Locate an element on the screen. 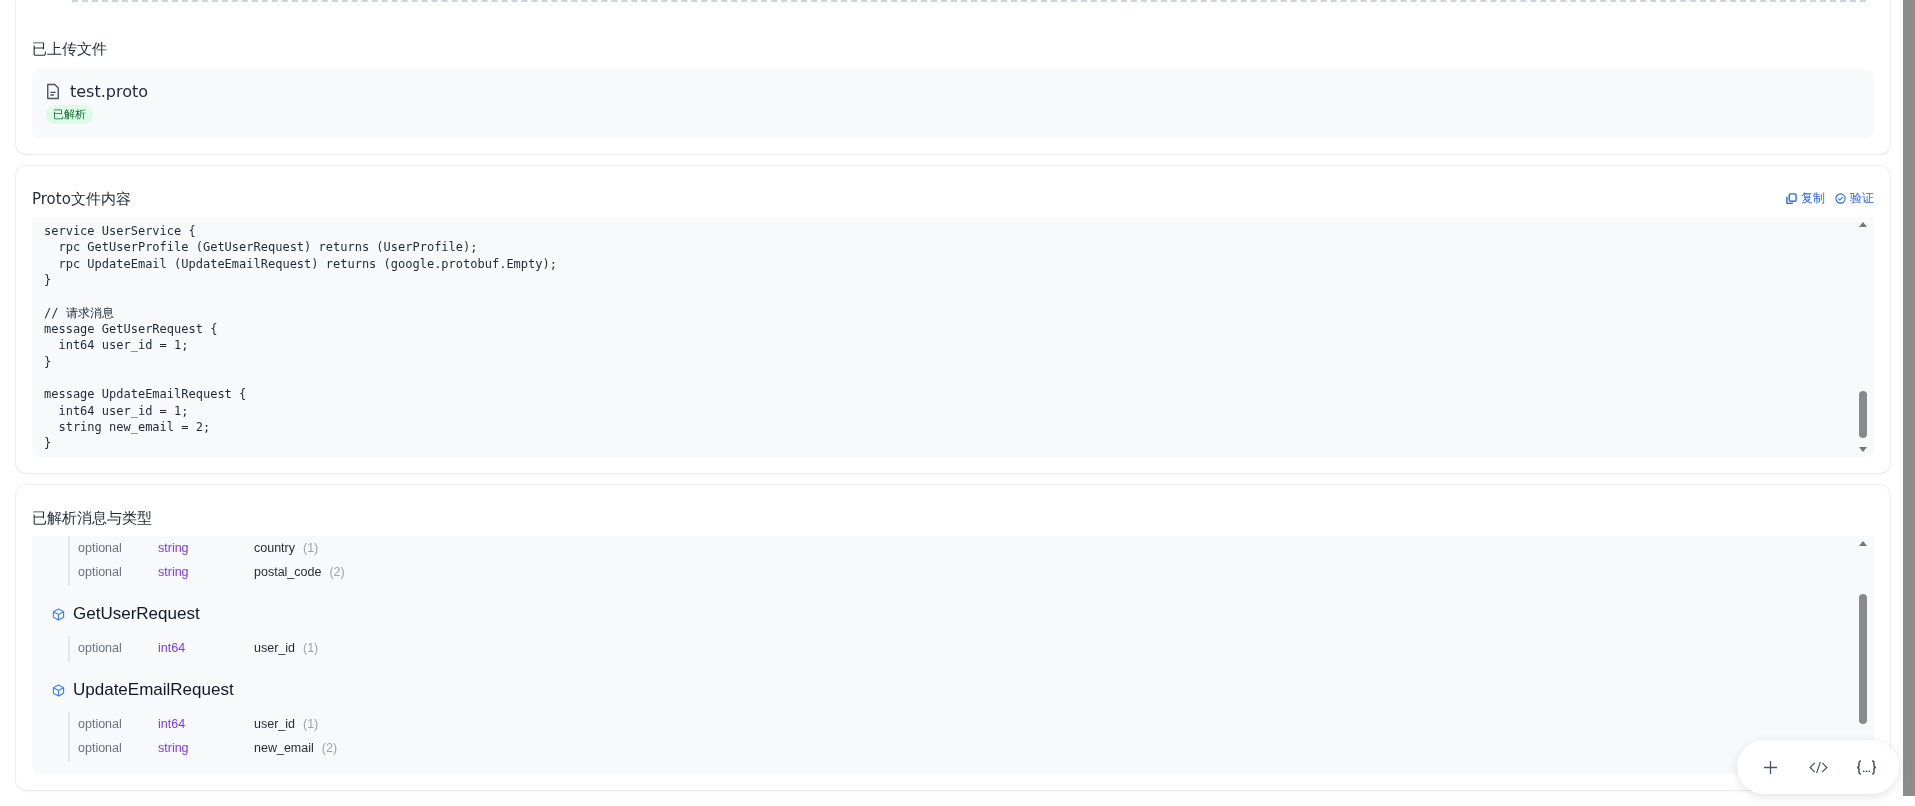 The width and height of the screenshot is (1915, 806). section-title: 已上传文件 is located at coordinates (70, 49).